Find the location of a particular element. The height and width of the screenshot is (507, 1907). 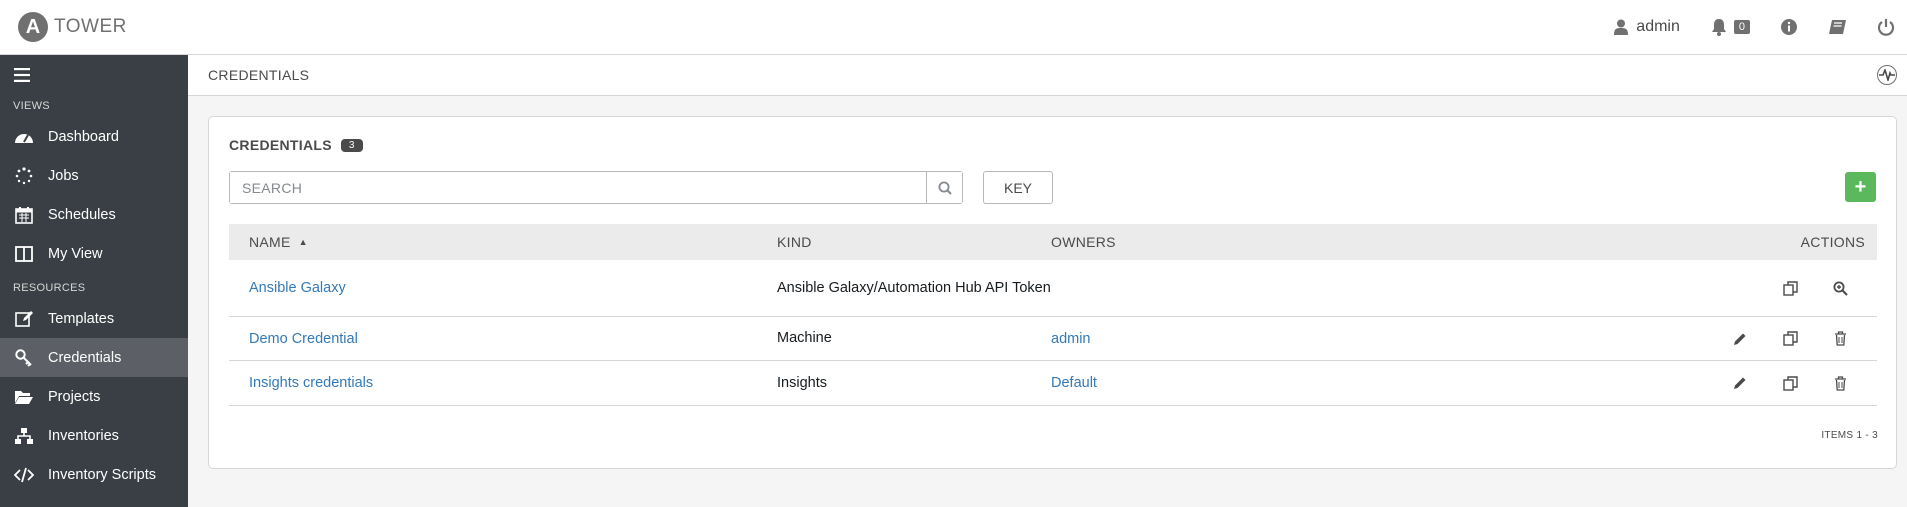

column-header-owners: OWNERS is located at coordinates (1083, 242).